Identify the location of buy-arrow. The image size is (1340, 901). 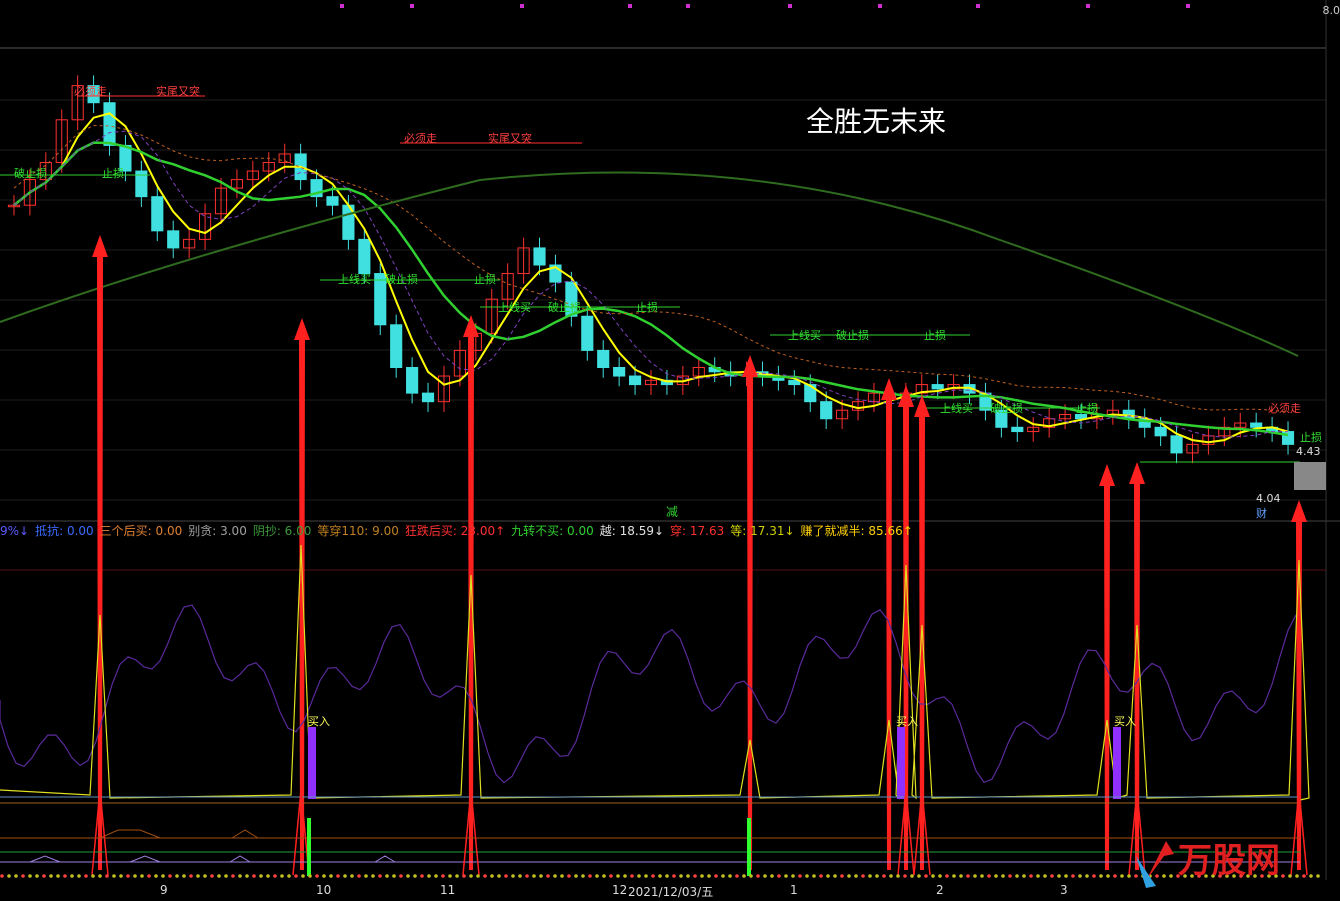
(302, 594).